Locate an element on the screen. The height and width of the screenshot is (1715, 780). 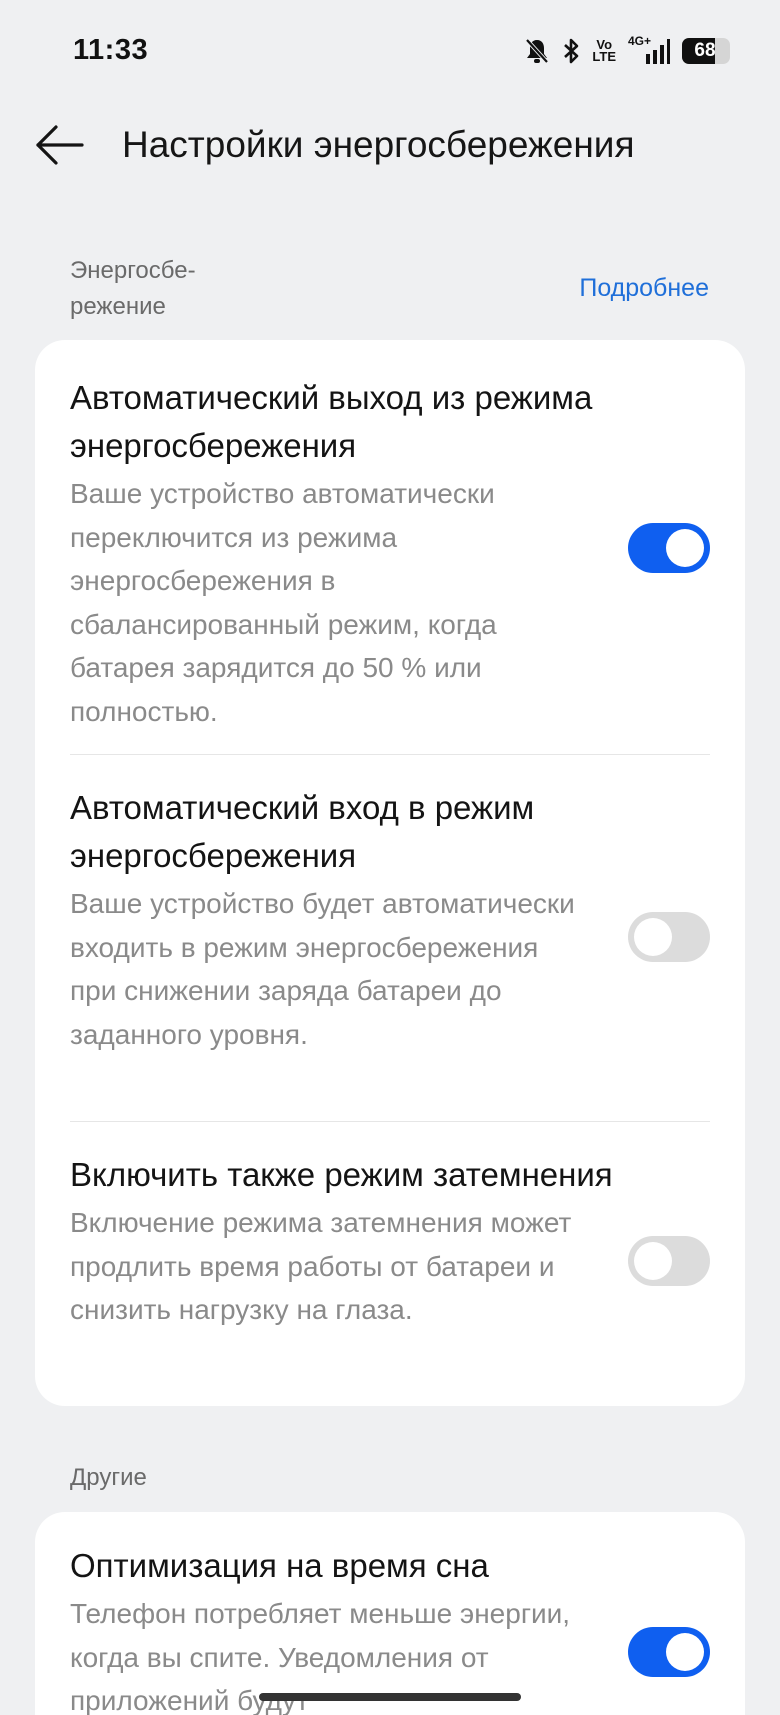
toggle-auto-exit is located at coordinates (669, 548).